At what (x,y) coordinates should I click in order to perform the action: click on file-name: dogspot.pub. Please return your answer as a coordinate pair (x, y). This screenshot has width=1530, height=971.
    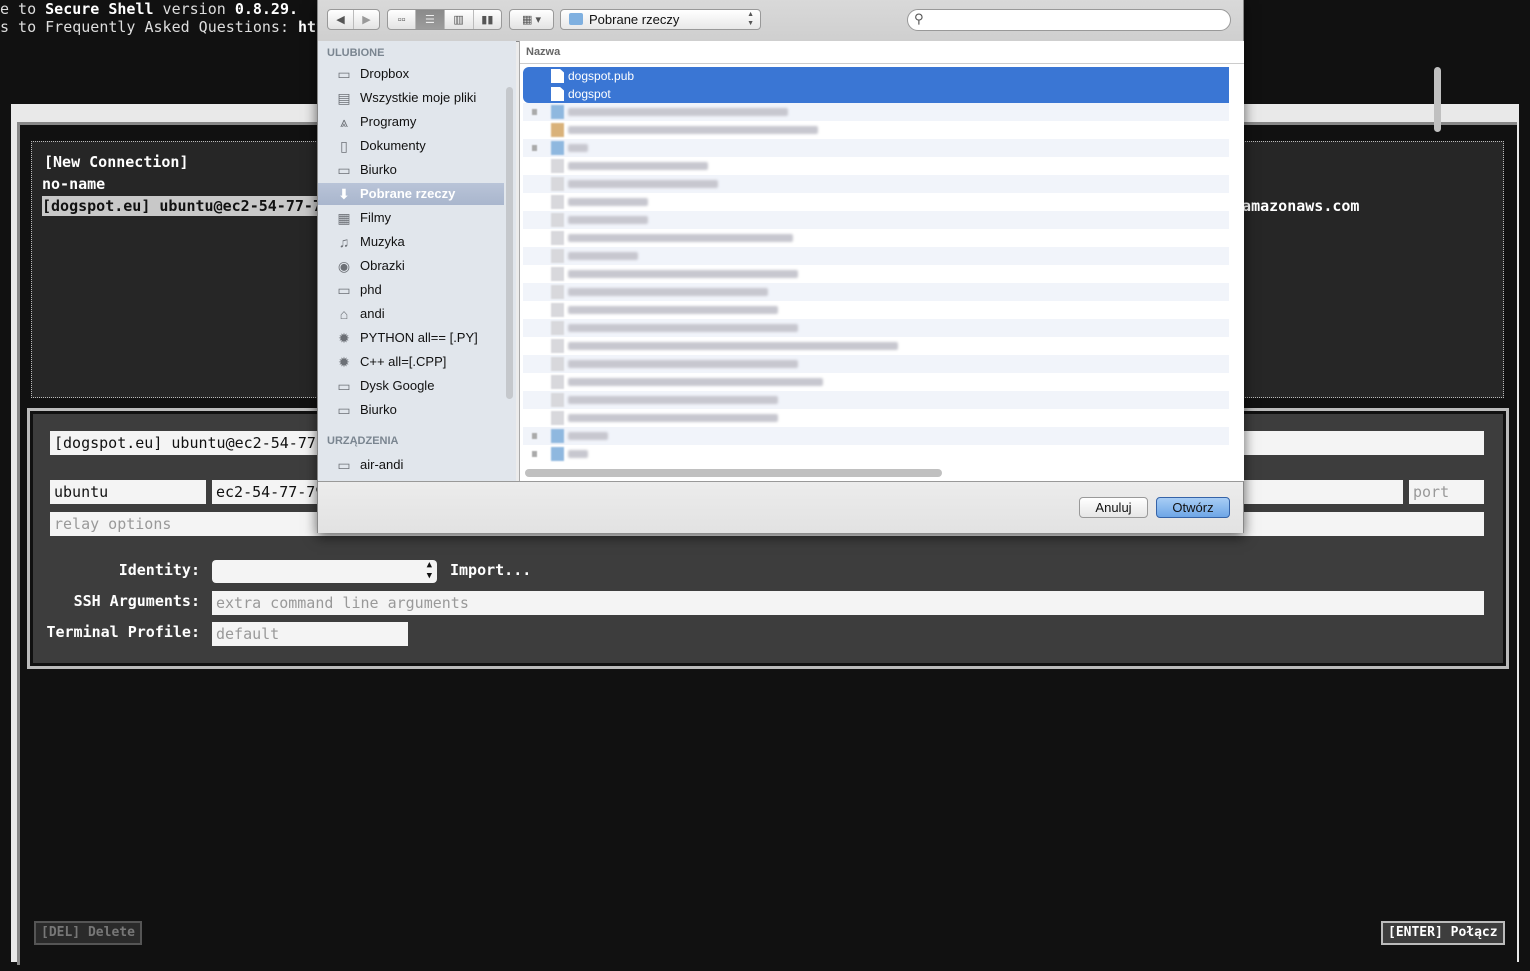
    Looking at the image, I should click on (601, 76).